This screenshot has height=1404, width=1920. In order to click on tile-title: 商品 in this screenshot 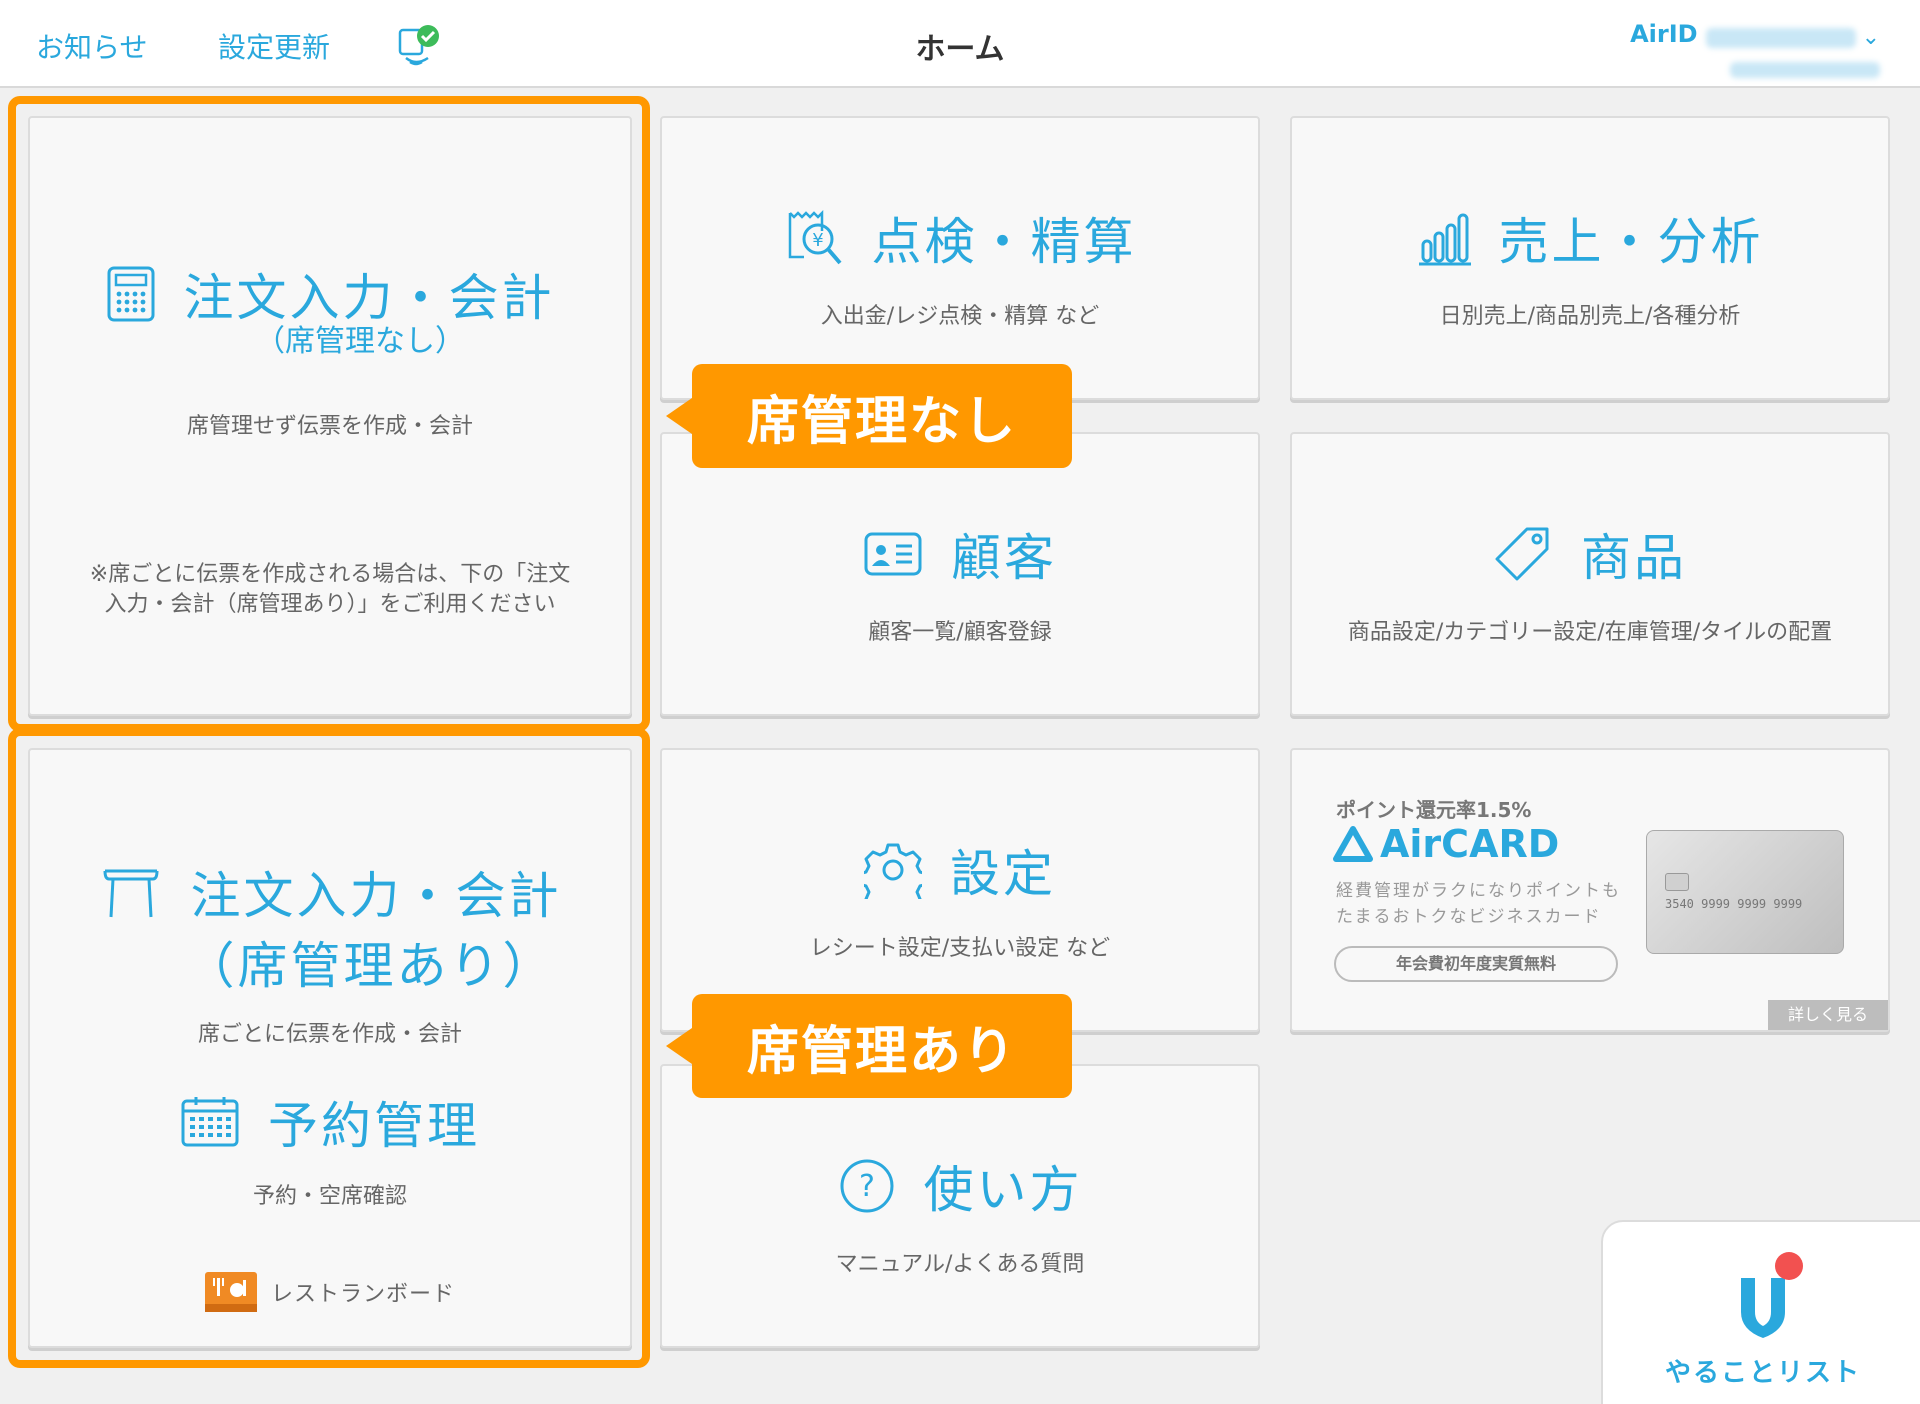, I will do `click(1634, 558)`.